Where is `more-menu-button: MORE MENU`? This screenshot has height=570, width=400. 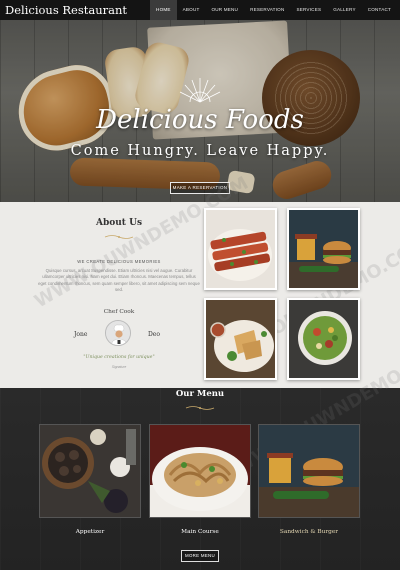 more-menu-button: MORE MENU is located at coordinates (200, 556).